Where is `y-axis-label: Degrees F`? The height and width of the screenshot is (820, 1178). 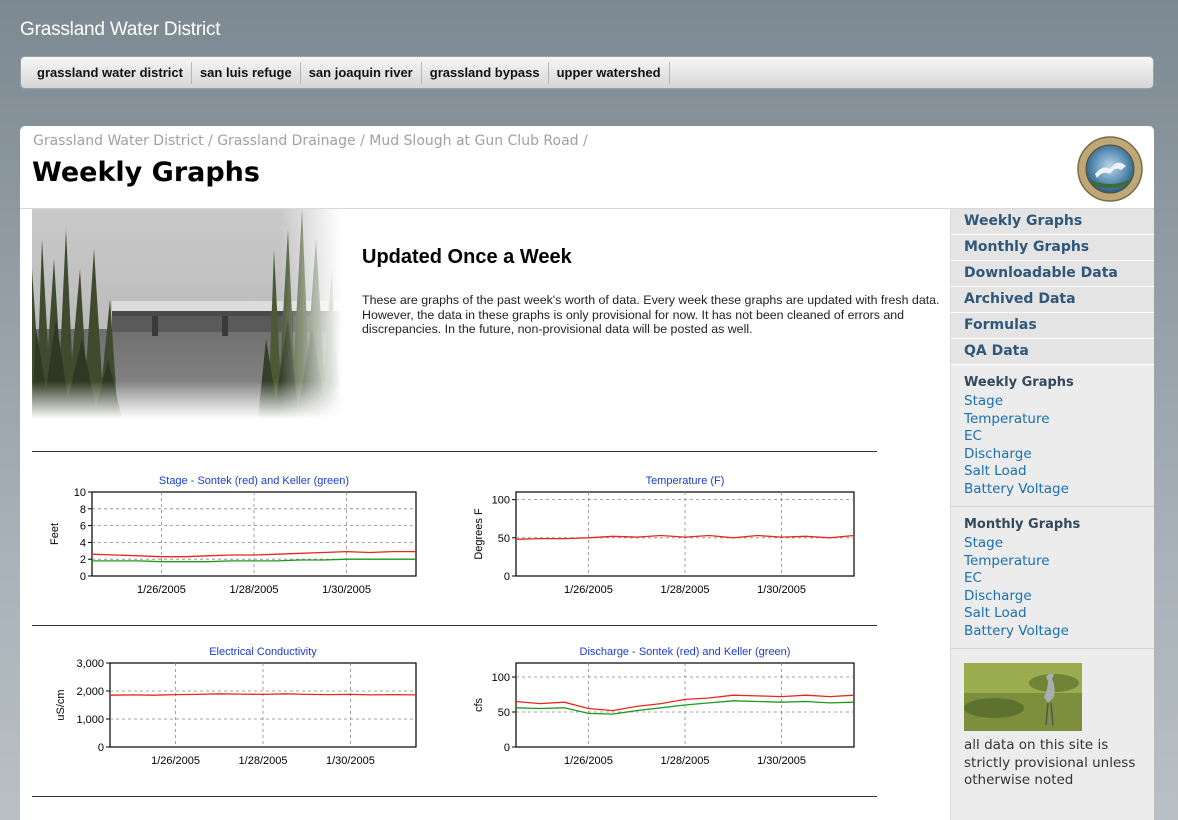
y-axis-label: Degrees F is located at coordinates (479, 534).